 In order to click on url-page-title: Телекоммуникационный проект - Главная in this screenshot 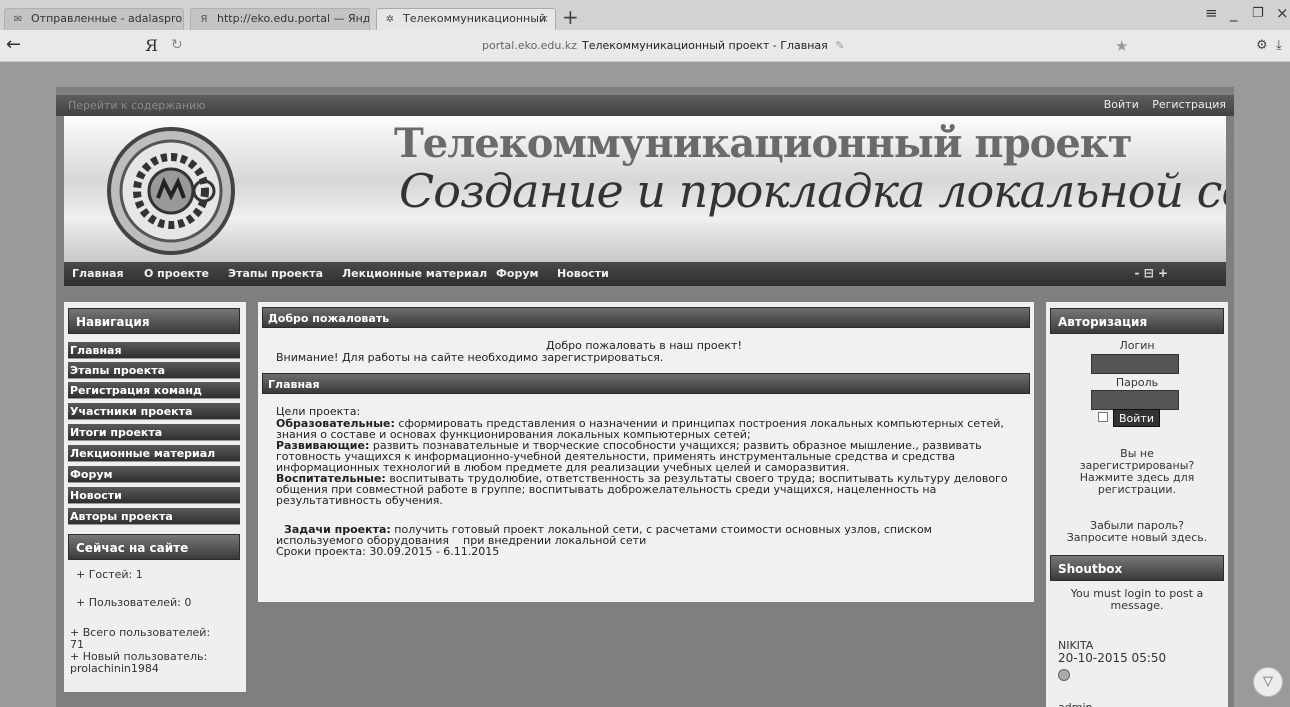, I will do `click(704, 45)`.